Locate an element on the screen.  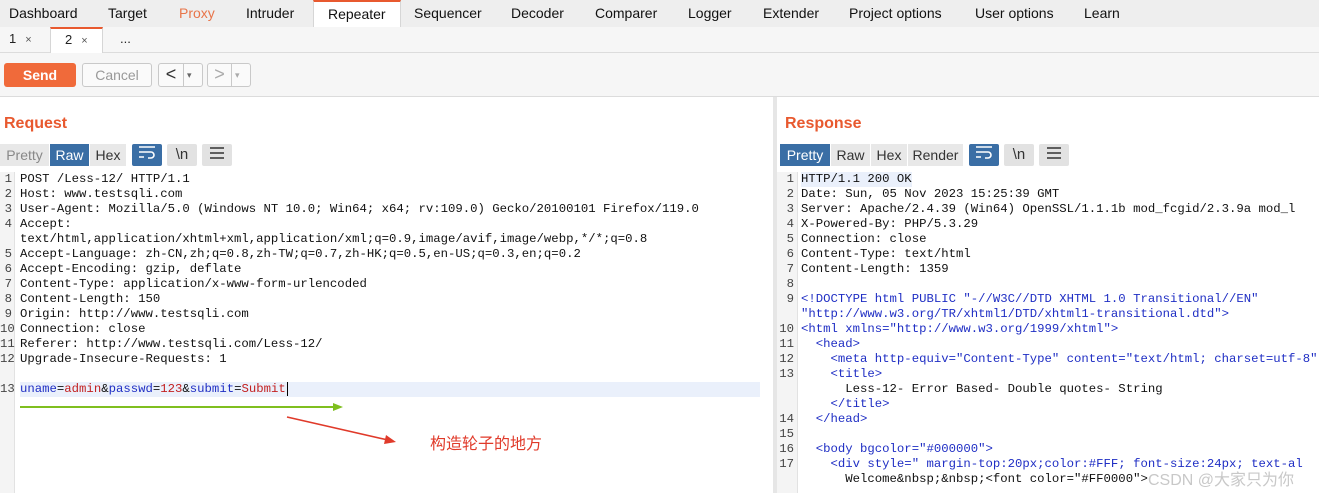
request-line: Accept-Encoding: gzip, deflate is located at coordinates (130, 269).